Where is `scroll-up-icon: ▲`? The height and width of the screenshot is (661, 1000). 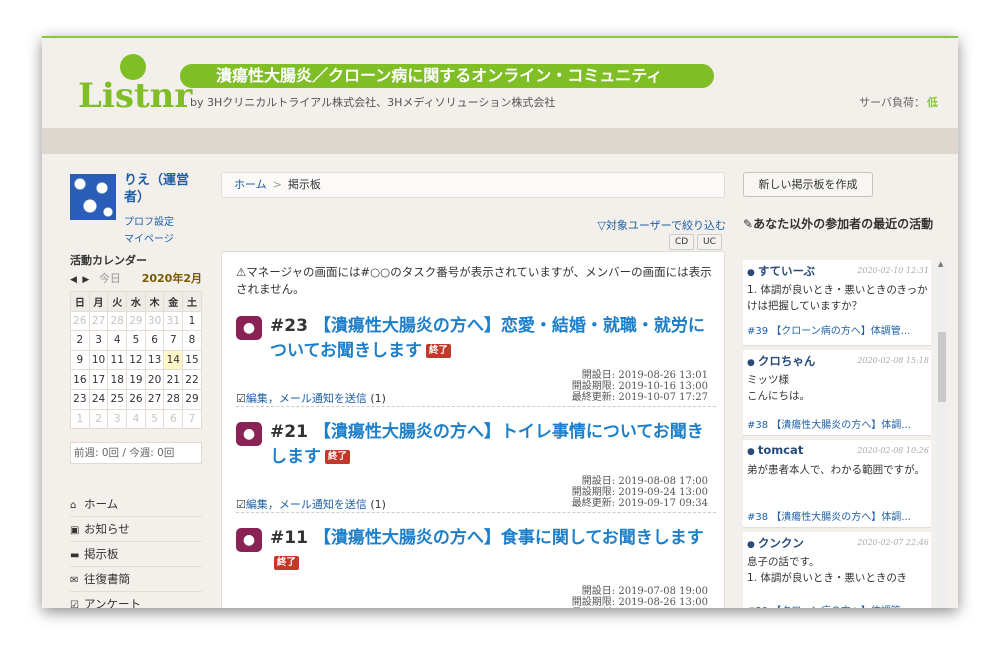 scroll-up-icon: ▲ is located at coordinates (940, 264).